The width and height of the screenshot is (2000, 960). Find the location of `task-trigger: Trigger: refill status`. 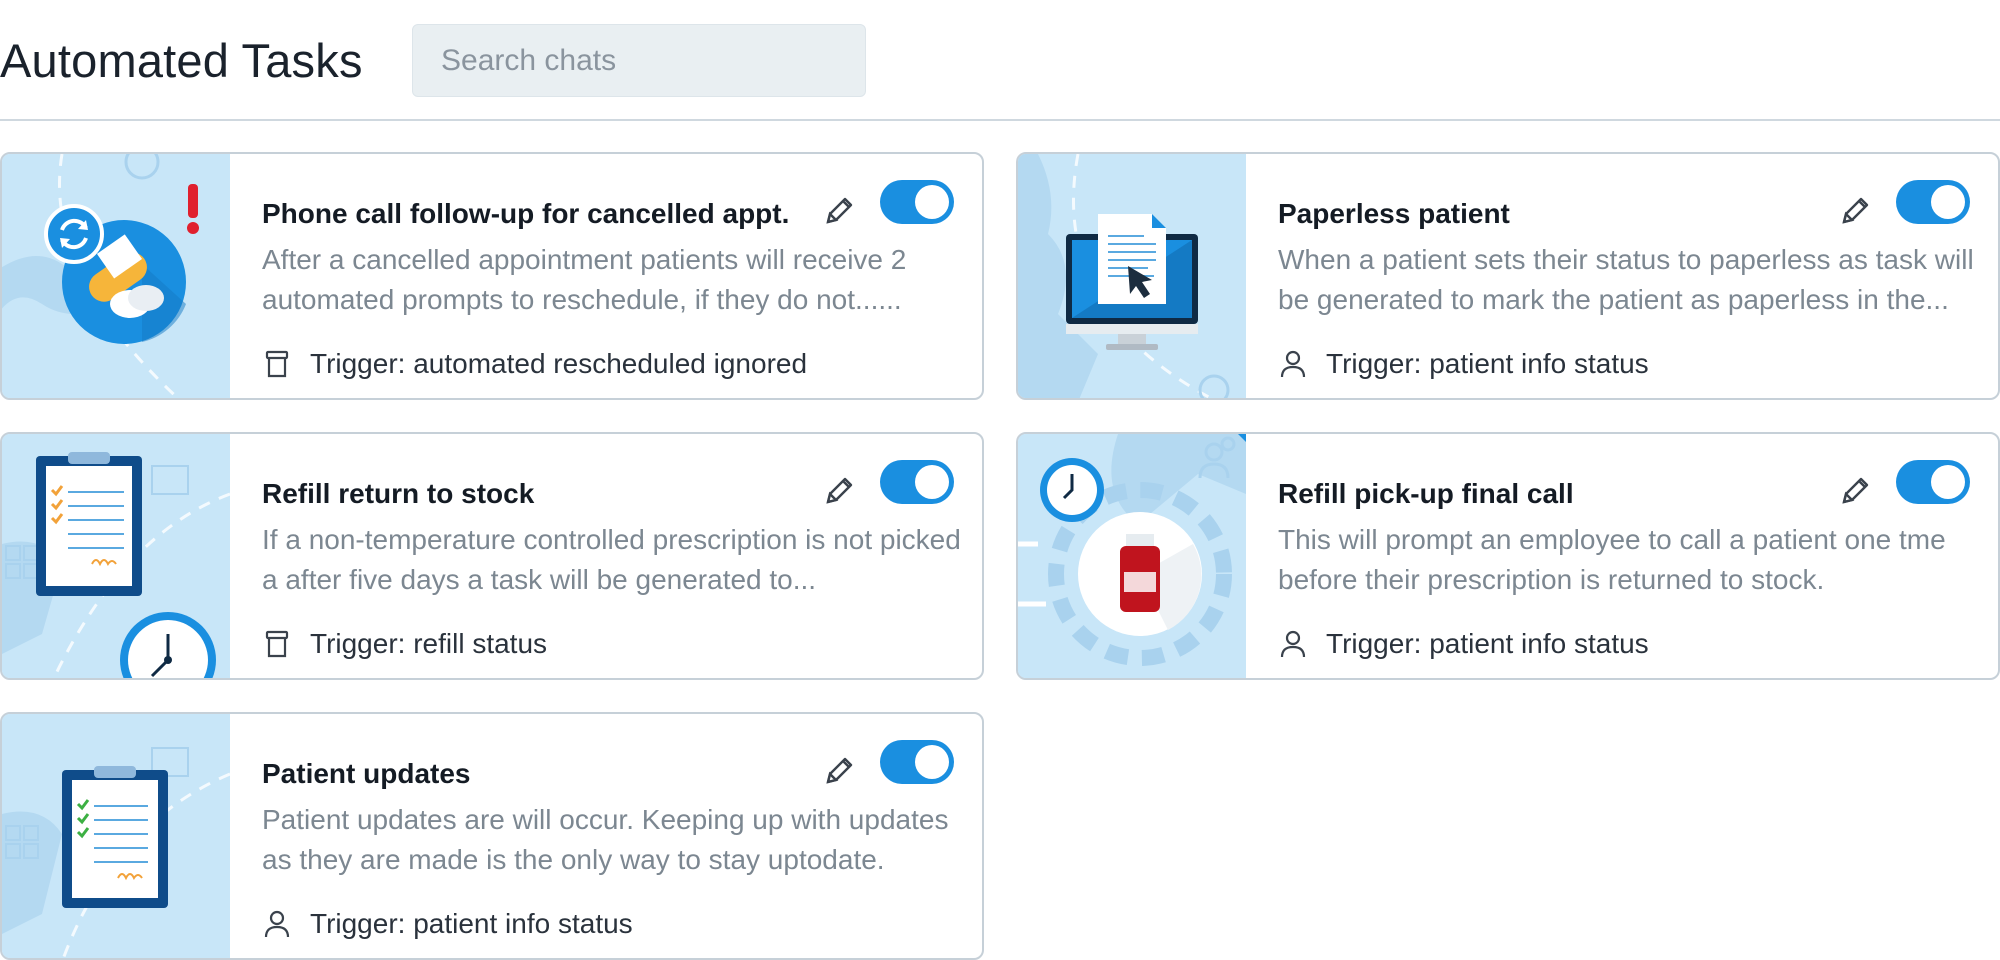

task-trigger: Trigger: refill status is located at coordinates (404, 644).